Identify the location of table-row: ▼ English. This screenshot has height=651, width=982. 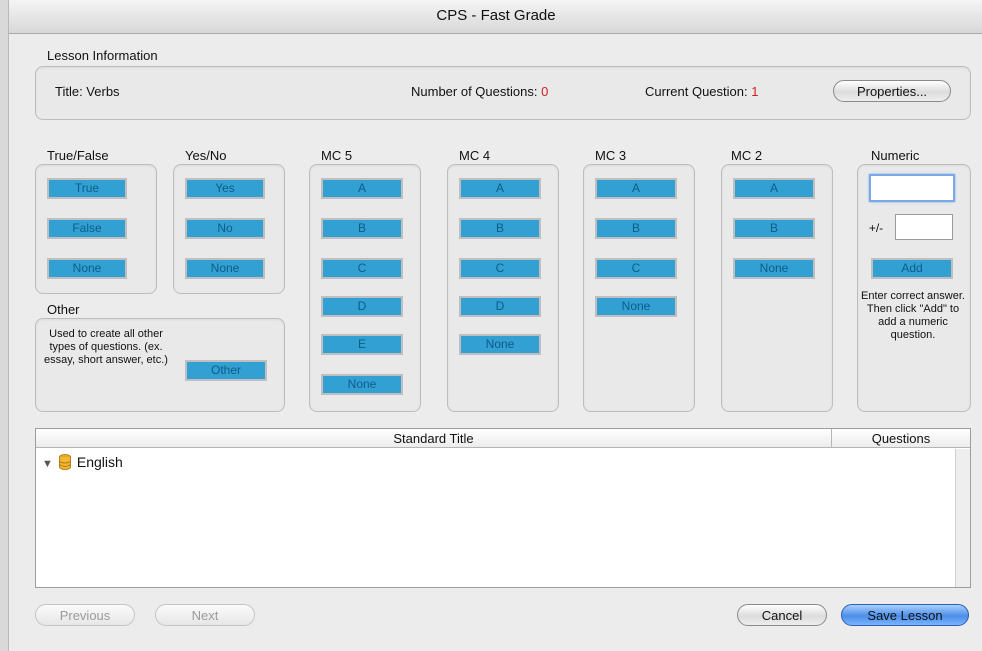
(82, 462).